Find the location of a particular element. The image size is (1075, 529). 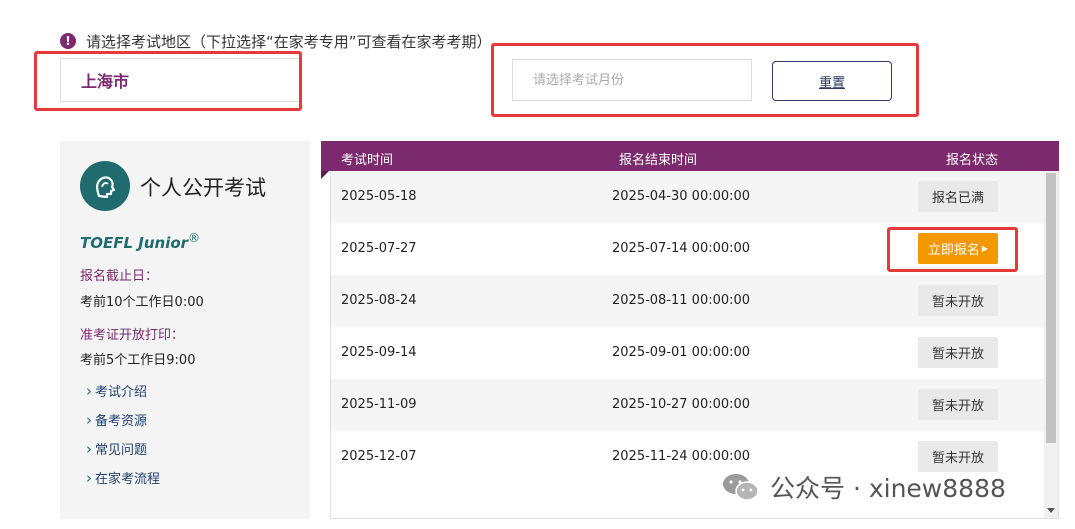

table-row: 2025-08-24 2025-08-11 00:00:00 暂未开放 is located at coordinates (687, 301).